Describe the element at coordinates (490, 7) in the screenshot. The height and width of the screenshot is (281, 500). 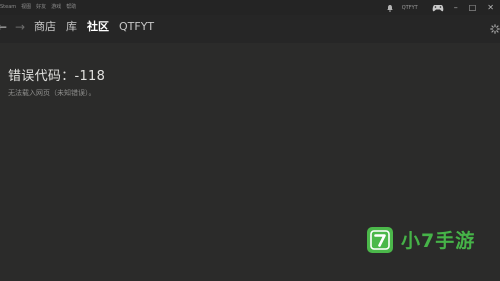
I see `close-button: ✕` at that location.